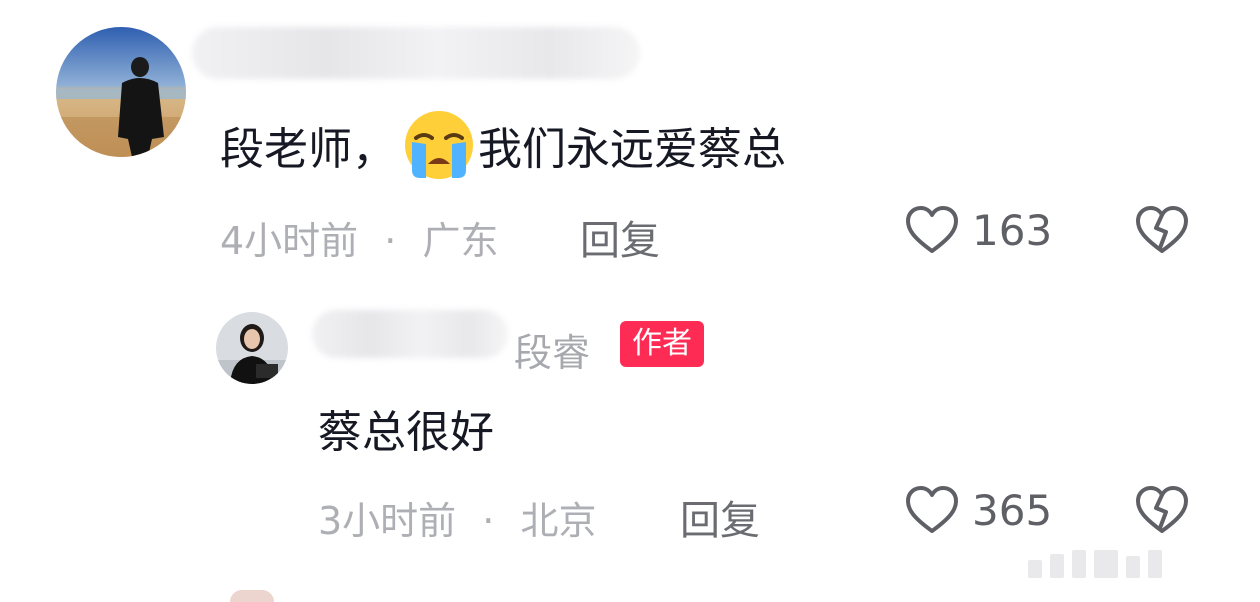 The image size is (1260, 602). I want to click on reply-location: 北京, so click(558, 521).